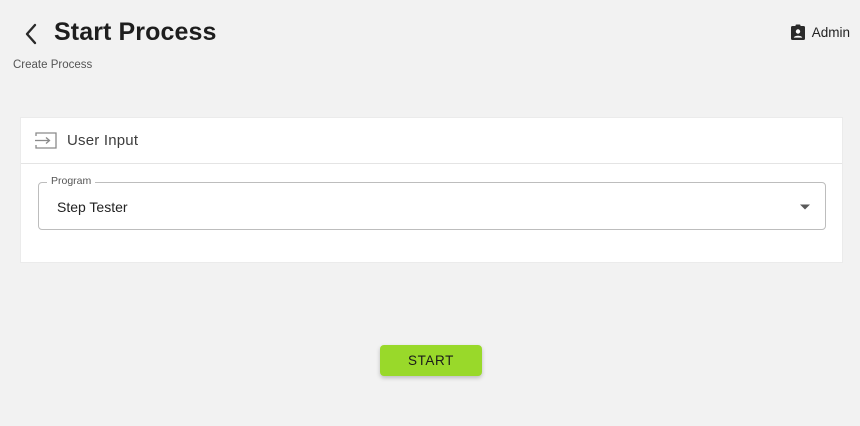 This screenshot has width=860, height=426. I want to click on chevron-left-icon, so click(31, 34).